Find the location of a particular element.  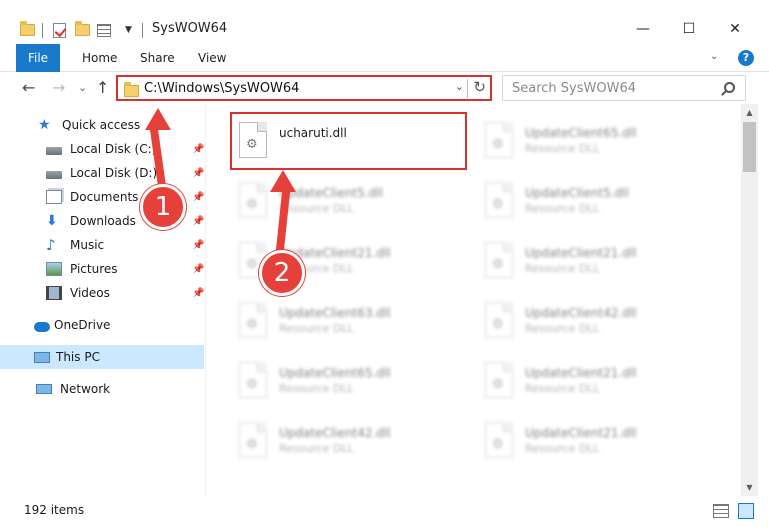

search-input: Search SysWOW64 is located at coordinates (574, 88).